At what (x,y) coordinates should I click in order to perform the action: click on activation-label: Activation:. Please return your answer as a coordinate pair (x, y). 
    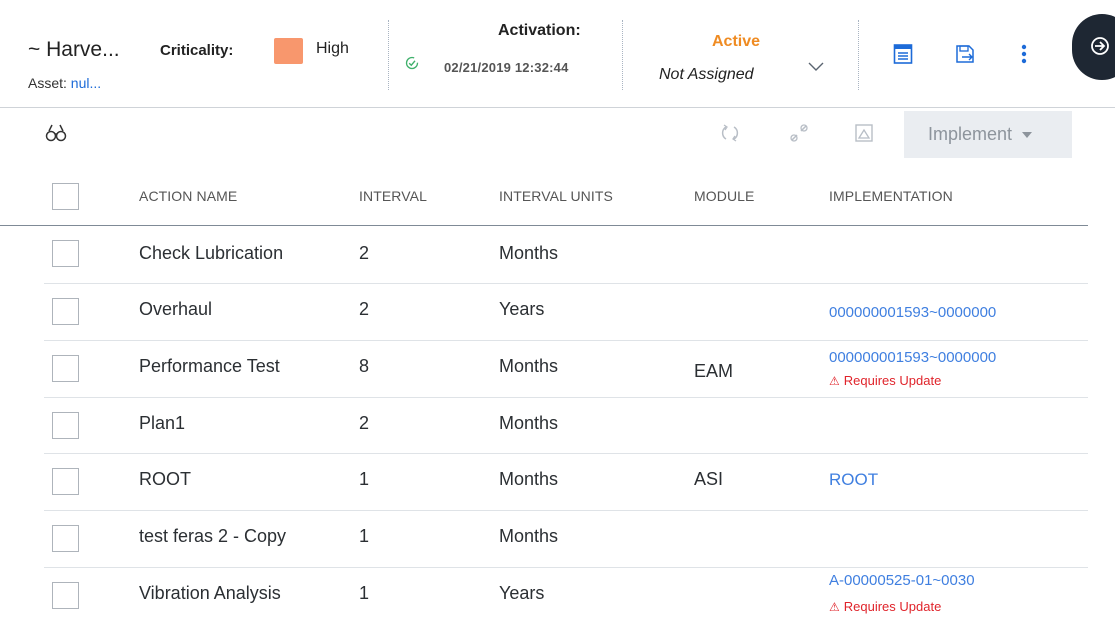
    Looking at the image, I should click on (539, 30).